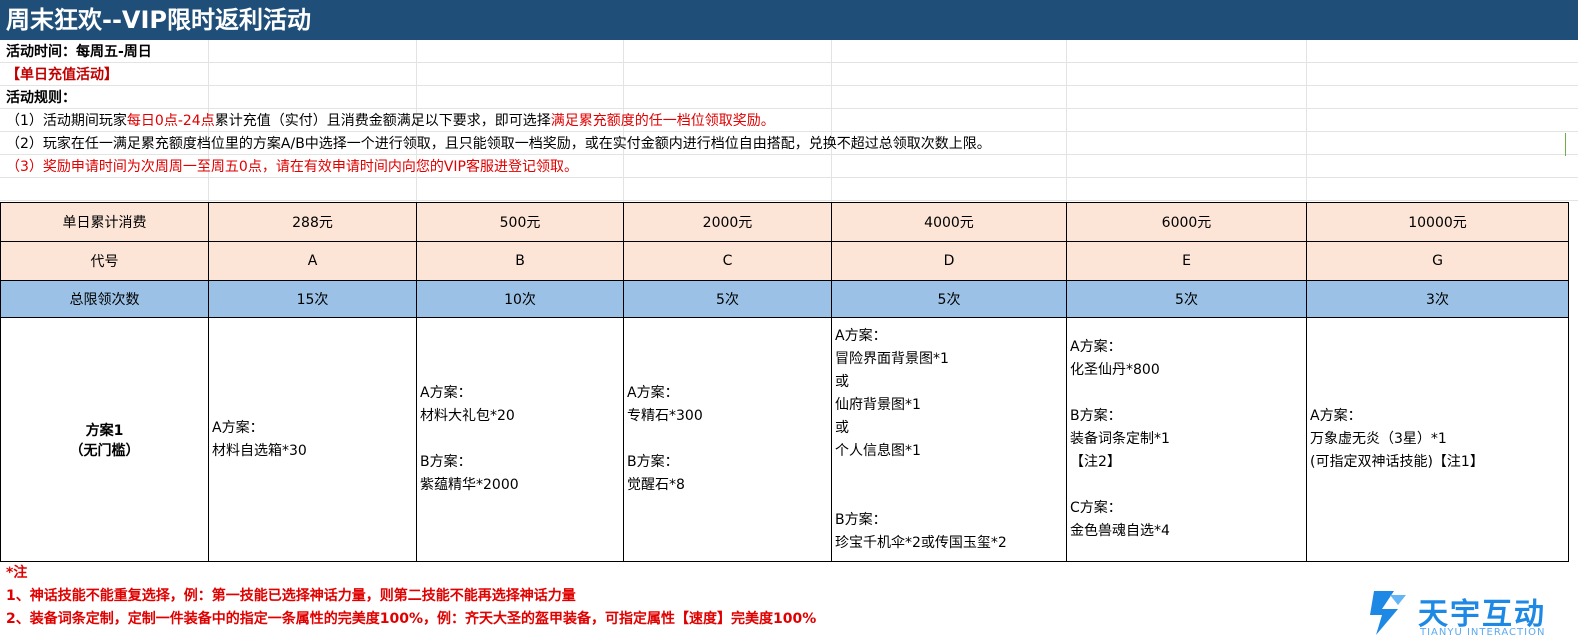 The image size is (1578, 643). Describe the element at coordinates (382, 121) in the screenshot. I see `rule-1-part-c: 累计充值（实付）且消费金额满足以下要求，即可选择` at that location.